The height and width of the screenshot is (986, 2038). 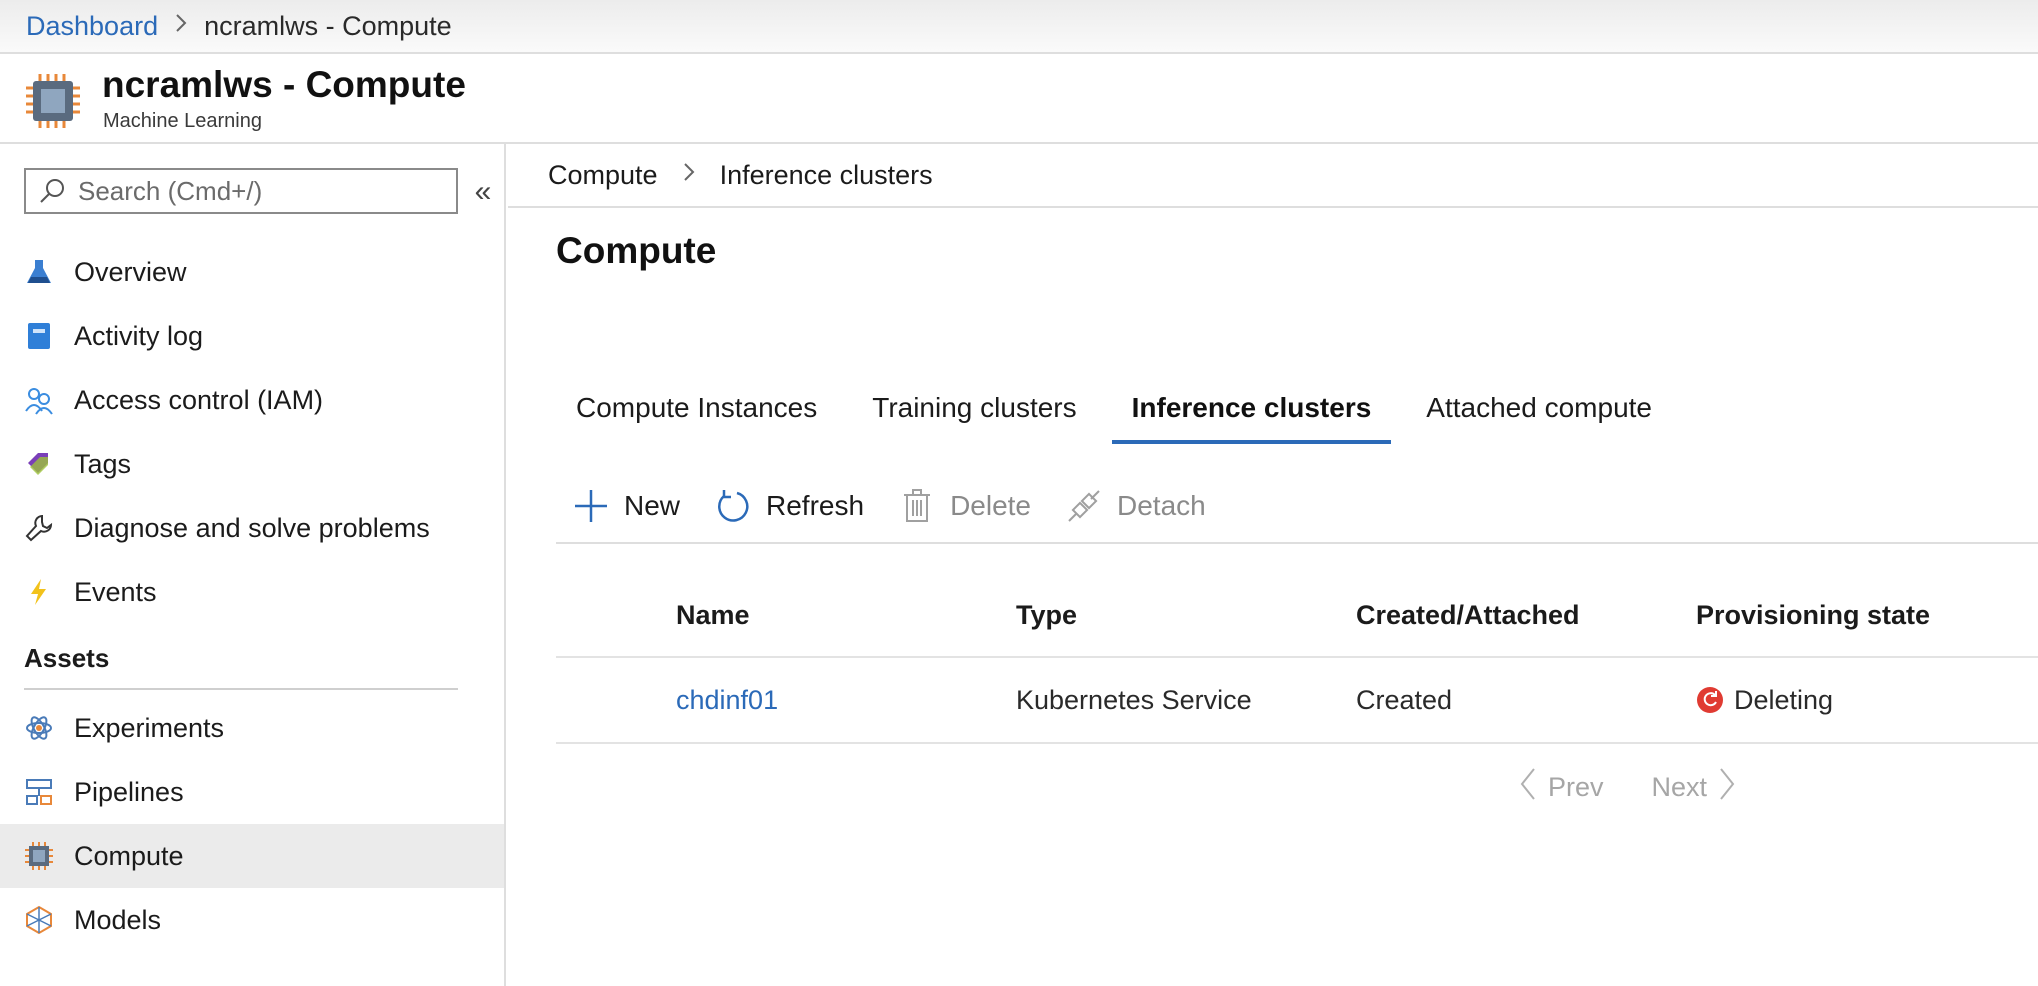 I want to click on trash-icon, so click(x=917, y=506).